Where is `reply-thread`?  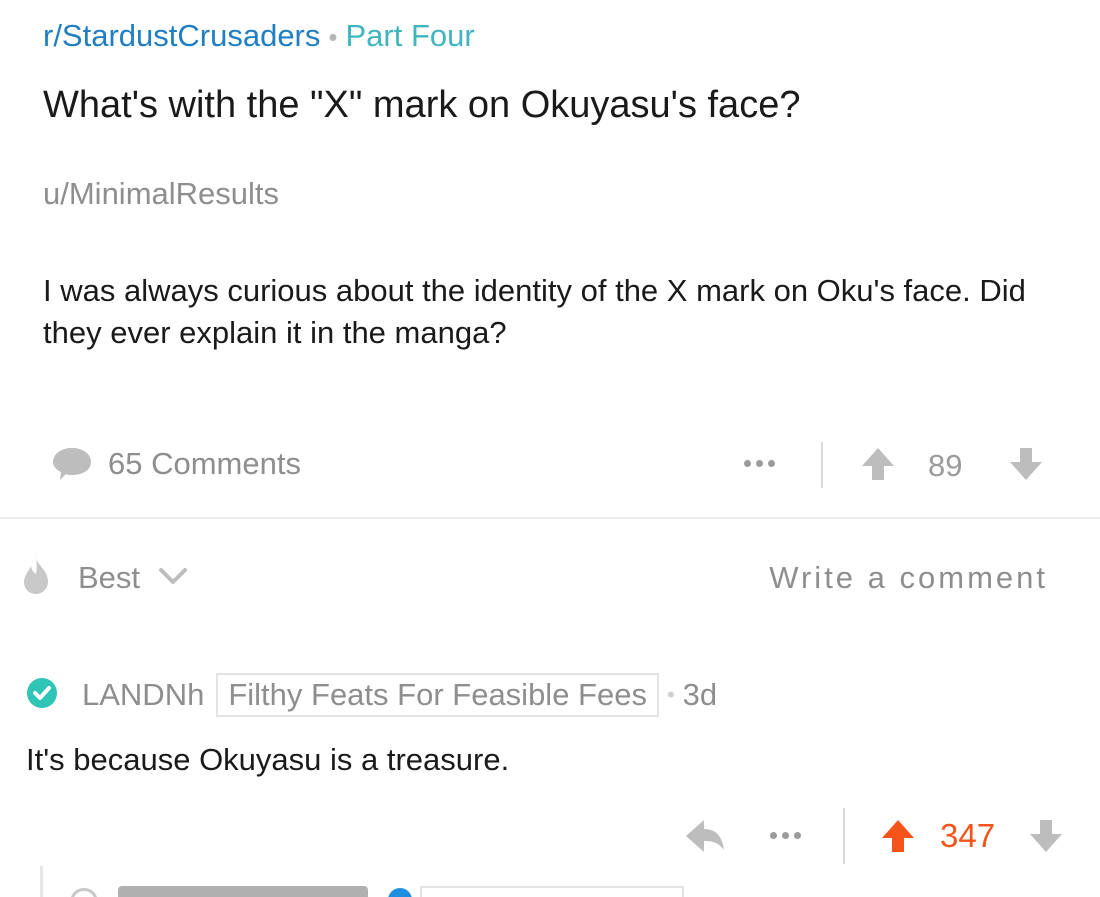 reply-thread is located at coordinates (550, 881).